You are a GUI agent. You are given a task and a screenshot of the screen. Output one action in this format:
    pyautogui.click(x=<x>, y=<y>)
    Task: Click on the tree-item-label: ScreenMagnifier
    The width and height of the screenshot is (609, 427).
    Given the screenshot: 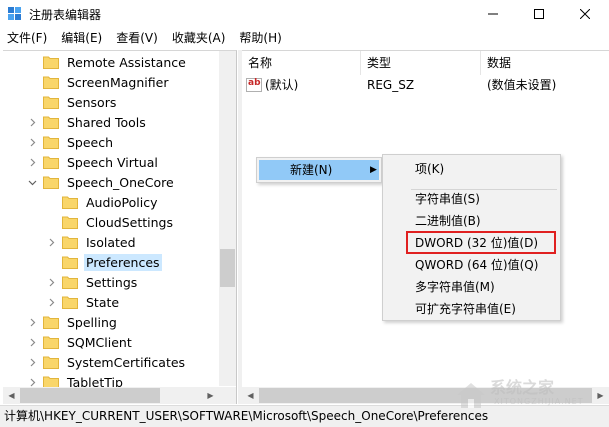 What is the action you would take?
    pyautogui.click(x=118, y=82)
    